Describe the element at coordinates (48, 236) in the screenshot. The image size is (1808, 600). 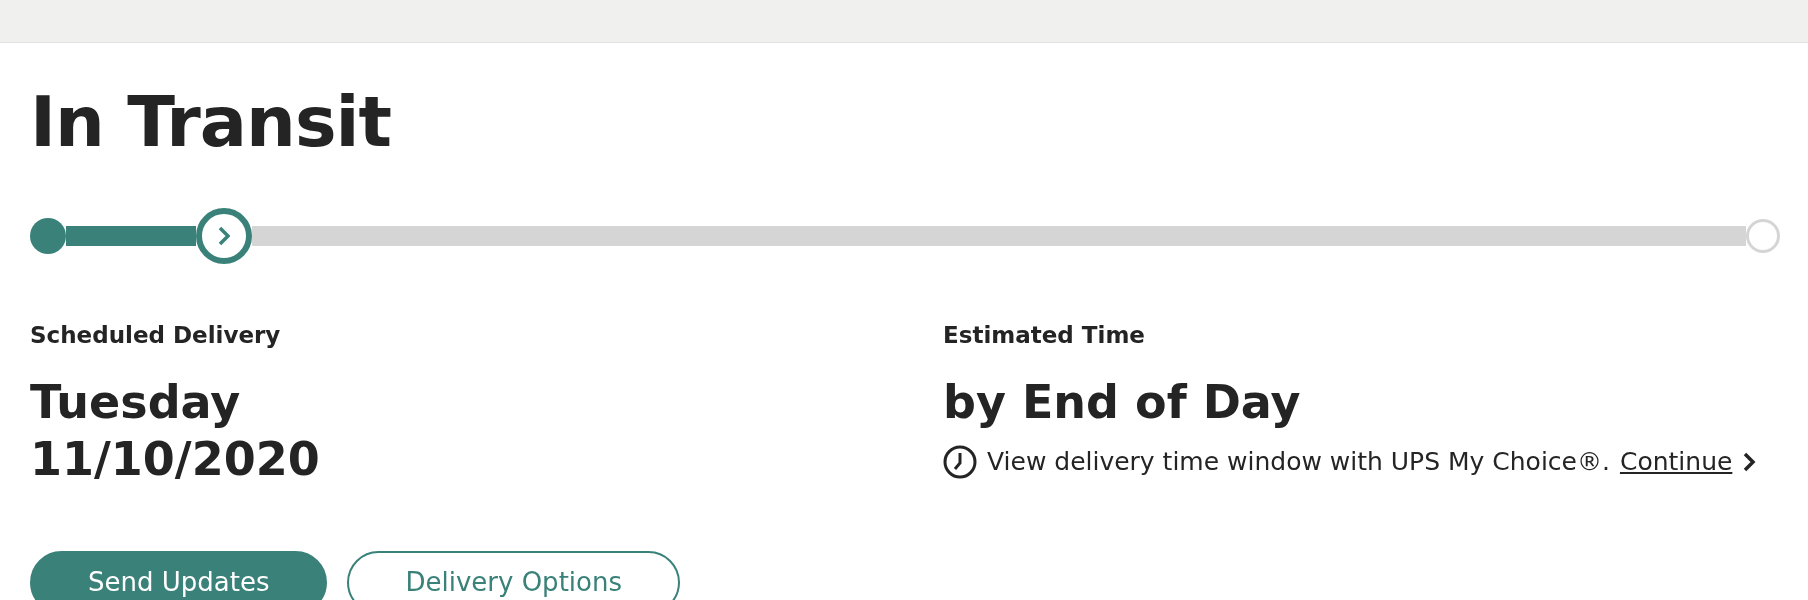
I see `start-dot` at that location.